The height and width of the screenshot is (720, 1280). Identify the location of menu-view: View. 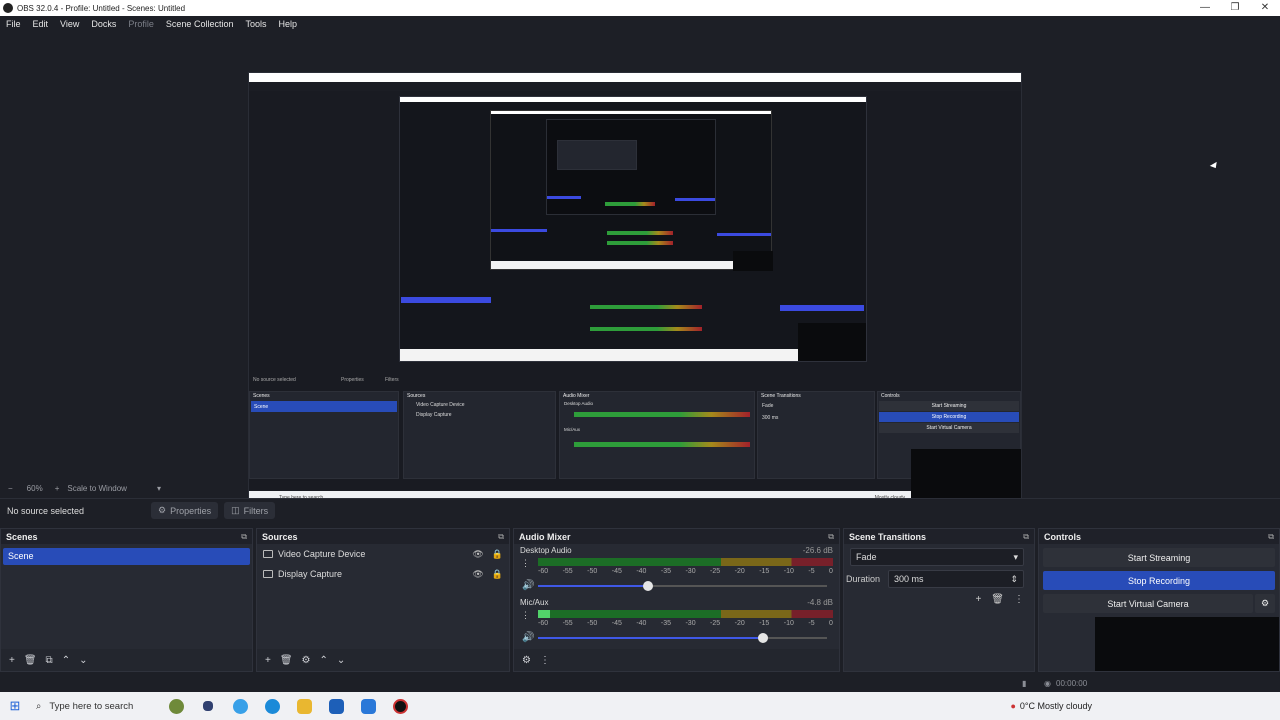
(69, 24).